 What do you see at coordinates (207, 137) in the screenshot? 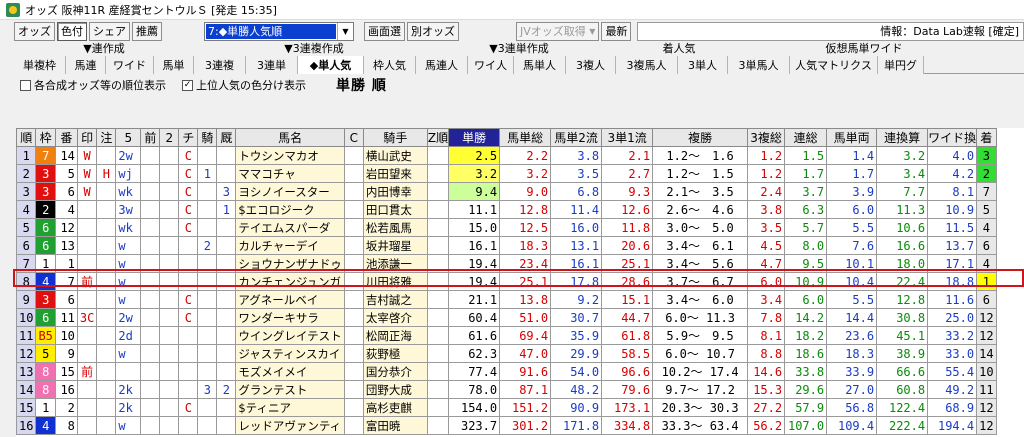
I see `column-header: 騎` at bounding box center [207, 137].